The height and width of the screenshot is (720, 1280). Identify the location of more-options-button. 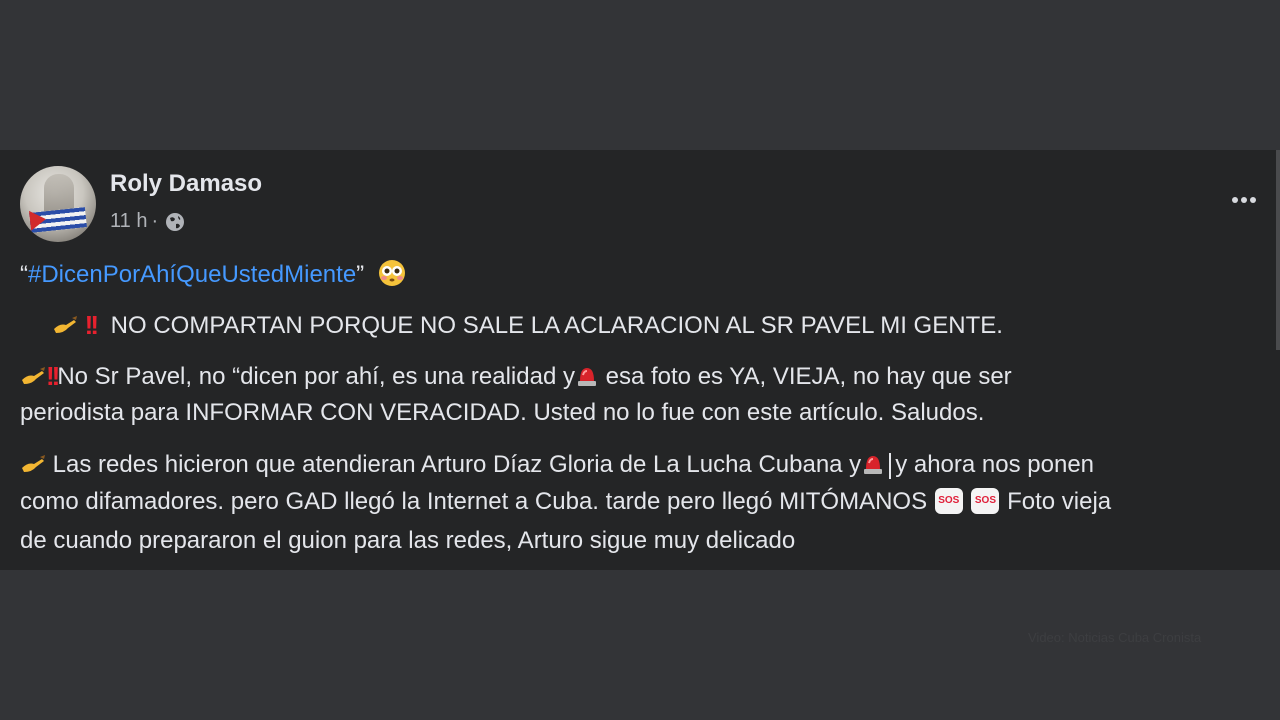
(1244, 200).